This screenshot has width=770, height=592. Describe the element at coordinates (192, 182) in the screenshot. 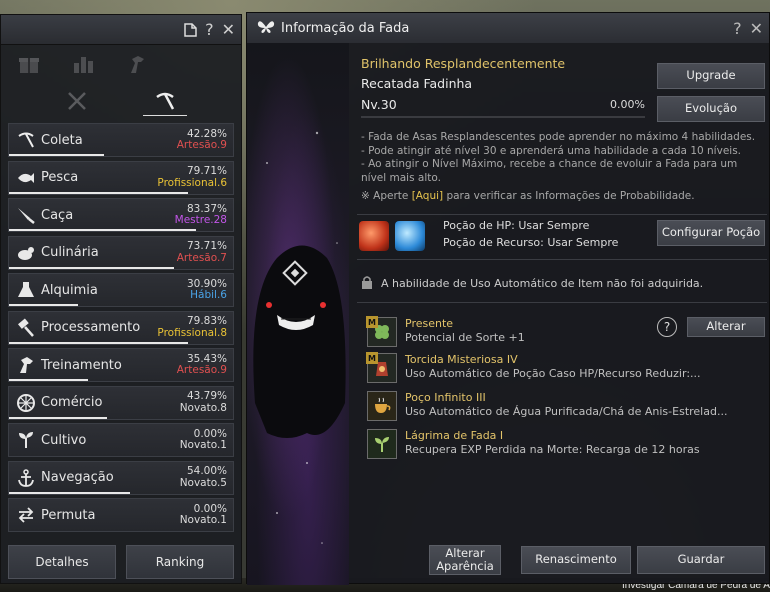

I see `life-skill-rank: Profissional.6` at that location.